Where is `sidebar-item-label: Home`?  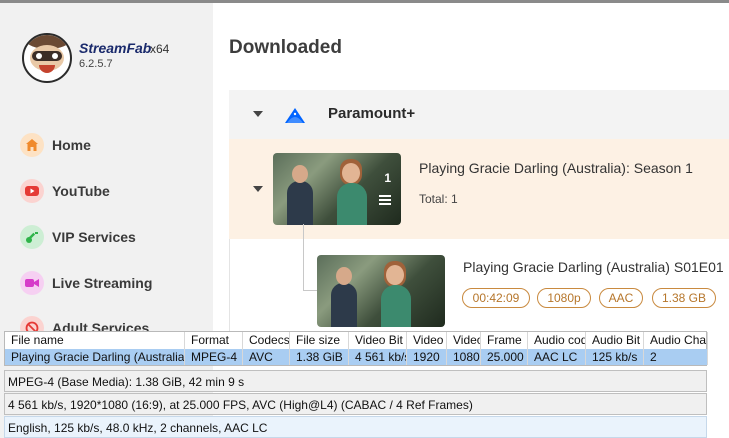 sidebar-item-label: Home is located at coordinates (71, 145).